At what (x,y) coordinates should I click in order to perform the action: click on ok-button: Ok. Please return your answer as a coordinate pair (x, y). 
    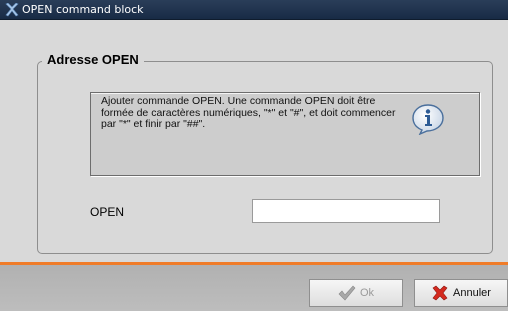
    Looking at the image, I should click on (356, 293).